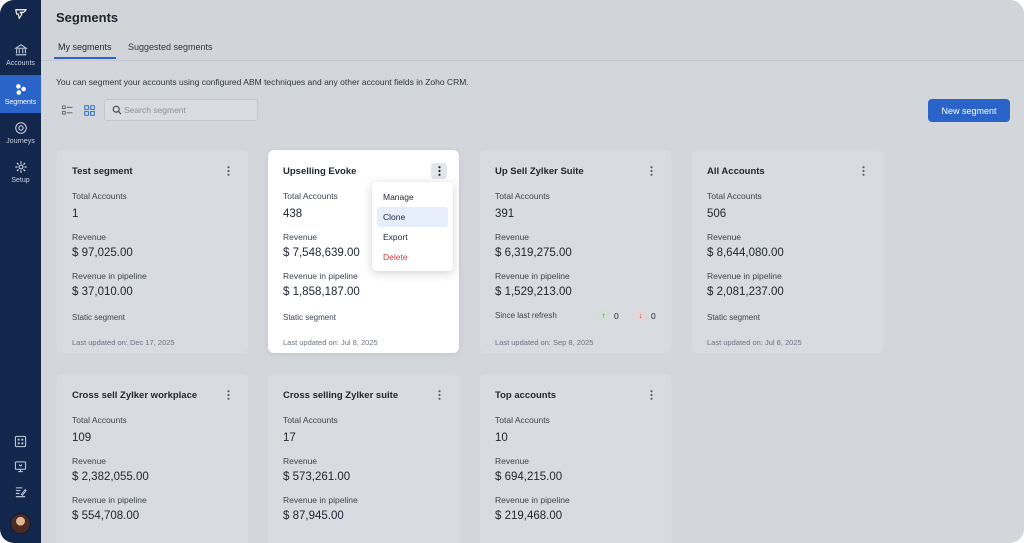 The width and height of the screenshot is (1024, 543). What do you see at coordinates (89, 110) in the screenshot?
I see `grid-view-icon` at bounding box center [89, 110].